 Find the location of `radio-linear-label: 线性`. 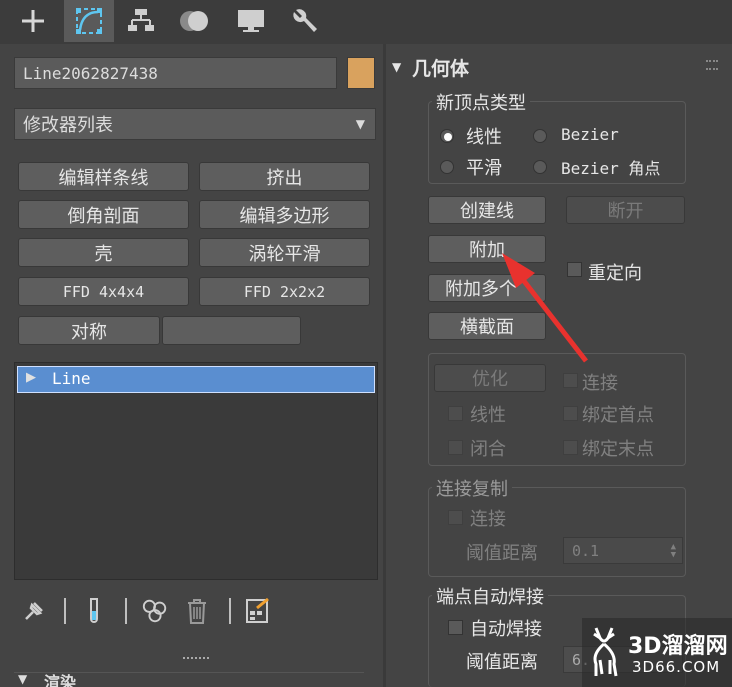

radio-linear-label: 线性 is located at coordinates (484, 137).